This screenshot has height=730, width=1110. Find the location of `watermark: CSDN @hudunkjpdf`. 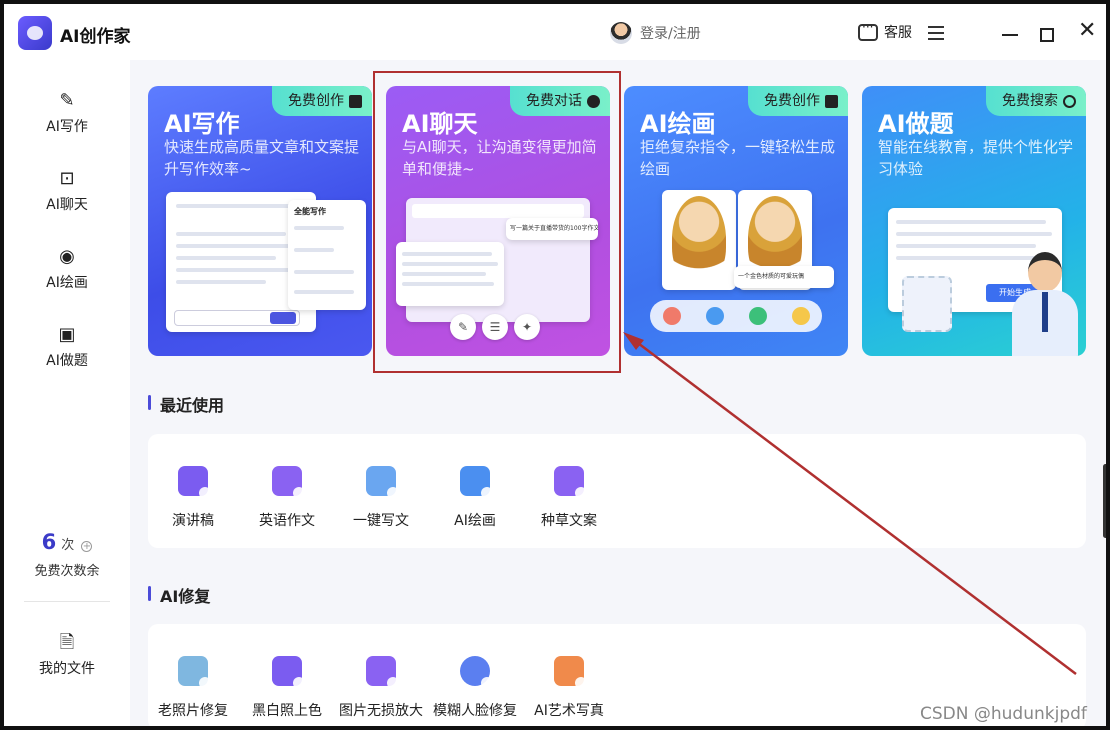

watermark: CSDN @hudunkjpdf is located at coordinates (1003, 714).